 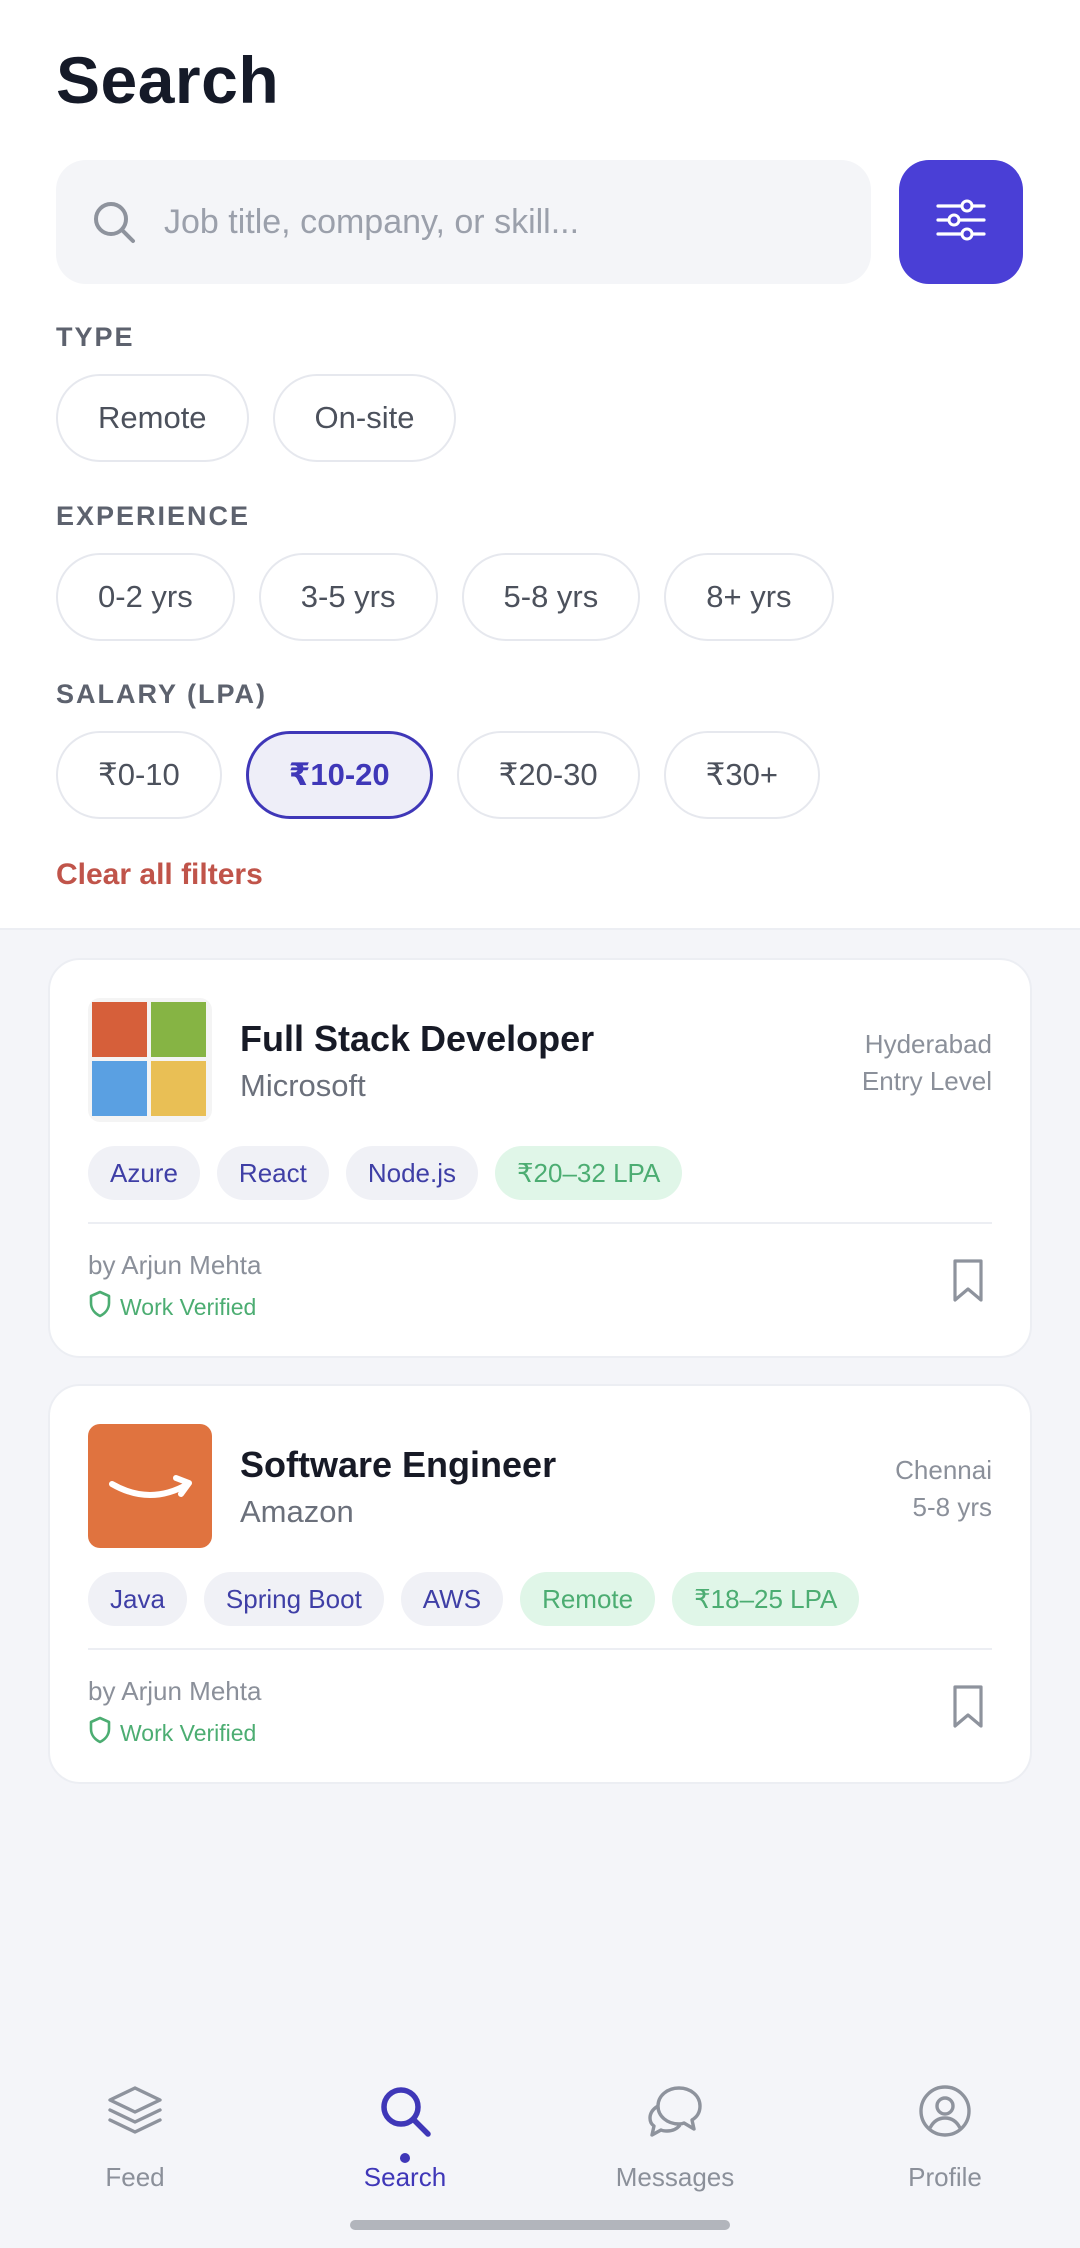 What do you see at coordinates (135, 2111) in the screenshot?
I see `layers-icon` at bounding box center [135, 2111].